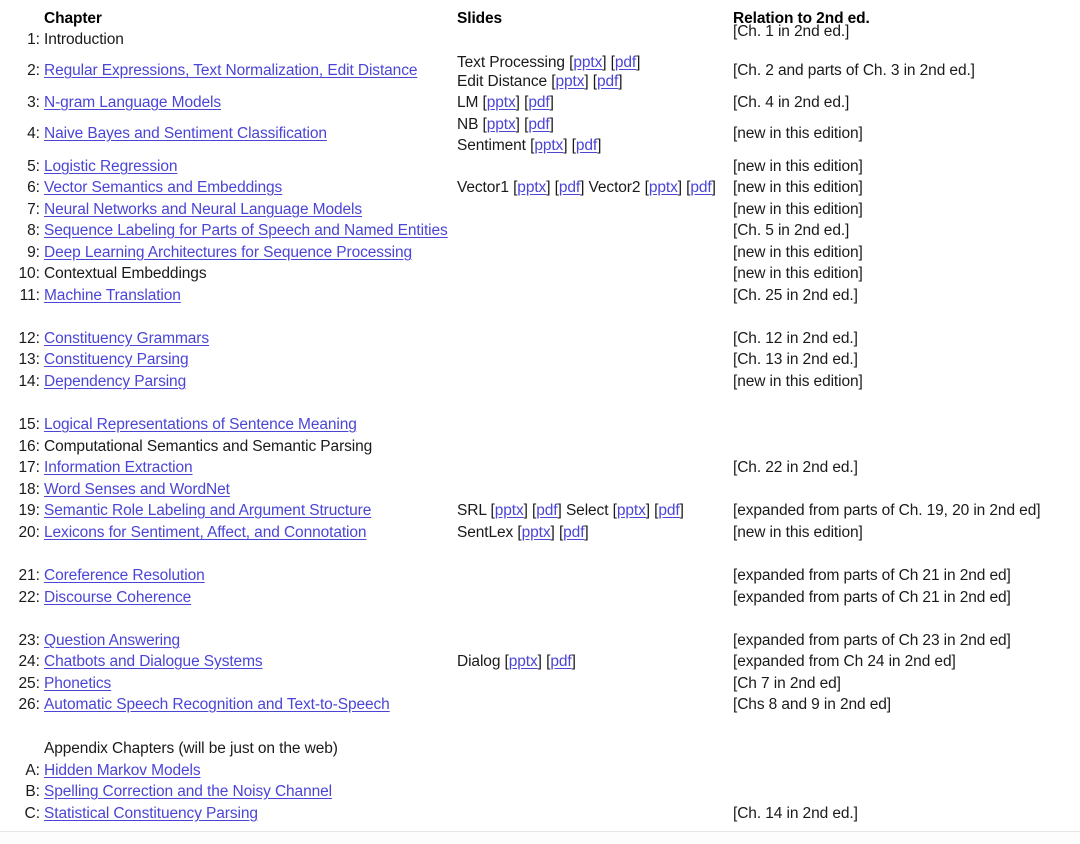 This screenshot has width=1080, height=844. I want to click on relation-note: [Ch. 2 and parts of Ch. 3 in 2nd ed.], so click(854, 70).